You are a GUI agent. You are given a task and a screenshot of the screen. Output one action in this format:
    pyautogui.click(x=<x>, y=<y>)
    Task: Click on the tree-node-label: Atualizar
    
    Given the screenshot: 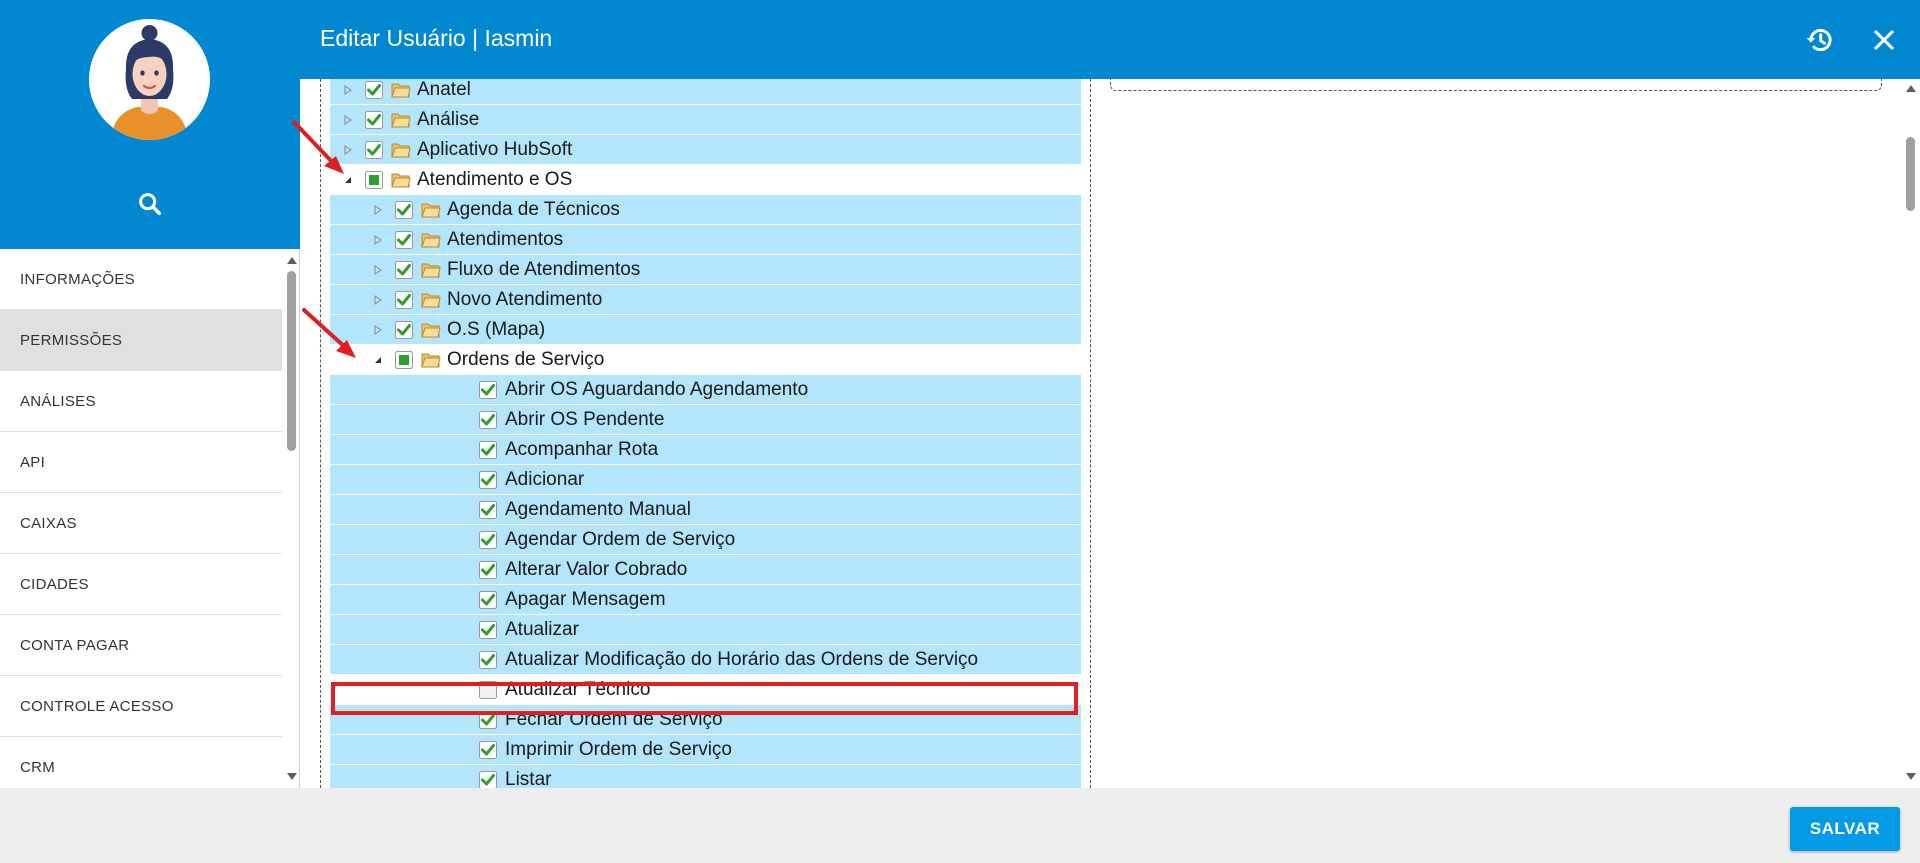 What is the action you would take?
    pyautogui.click(x=542, y=629)
    